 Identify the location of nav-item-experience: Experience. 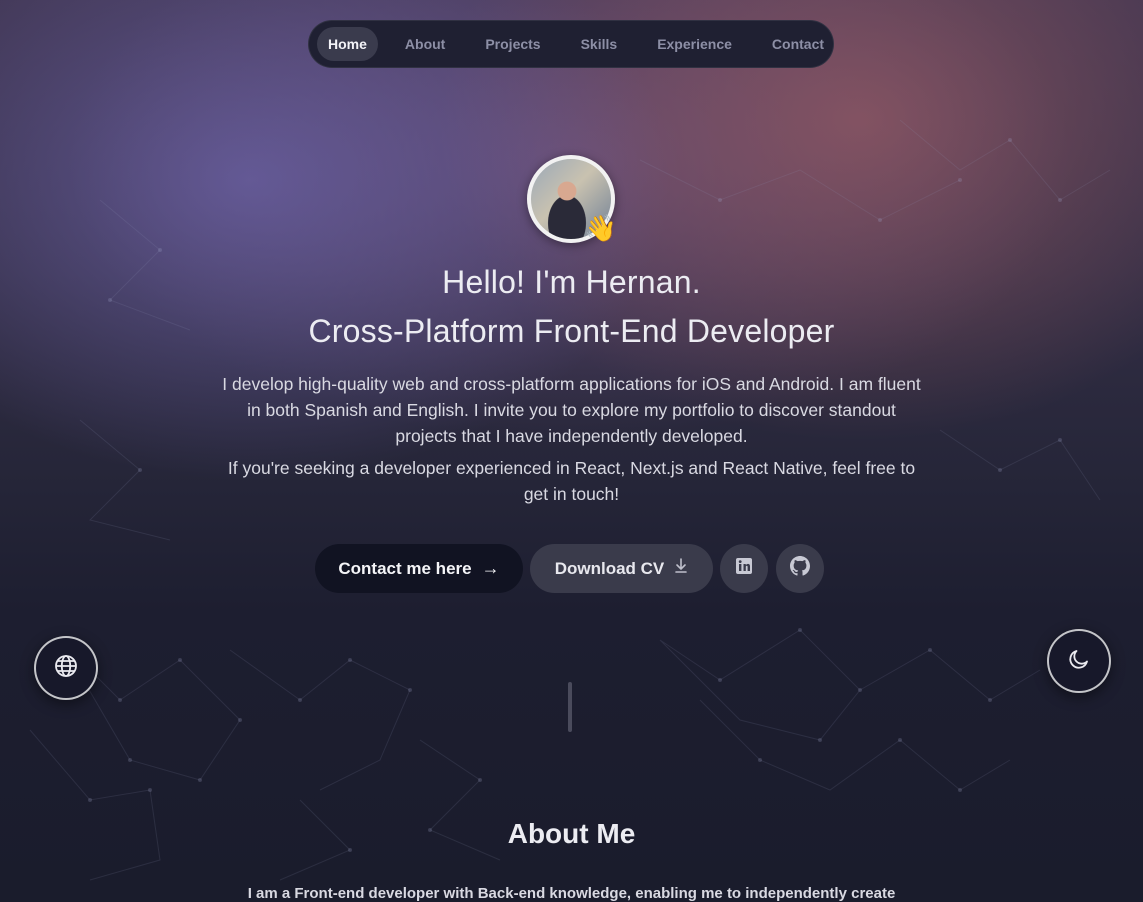
(694, 44).